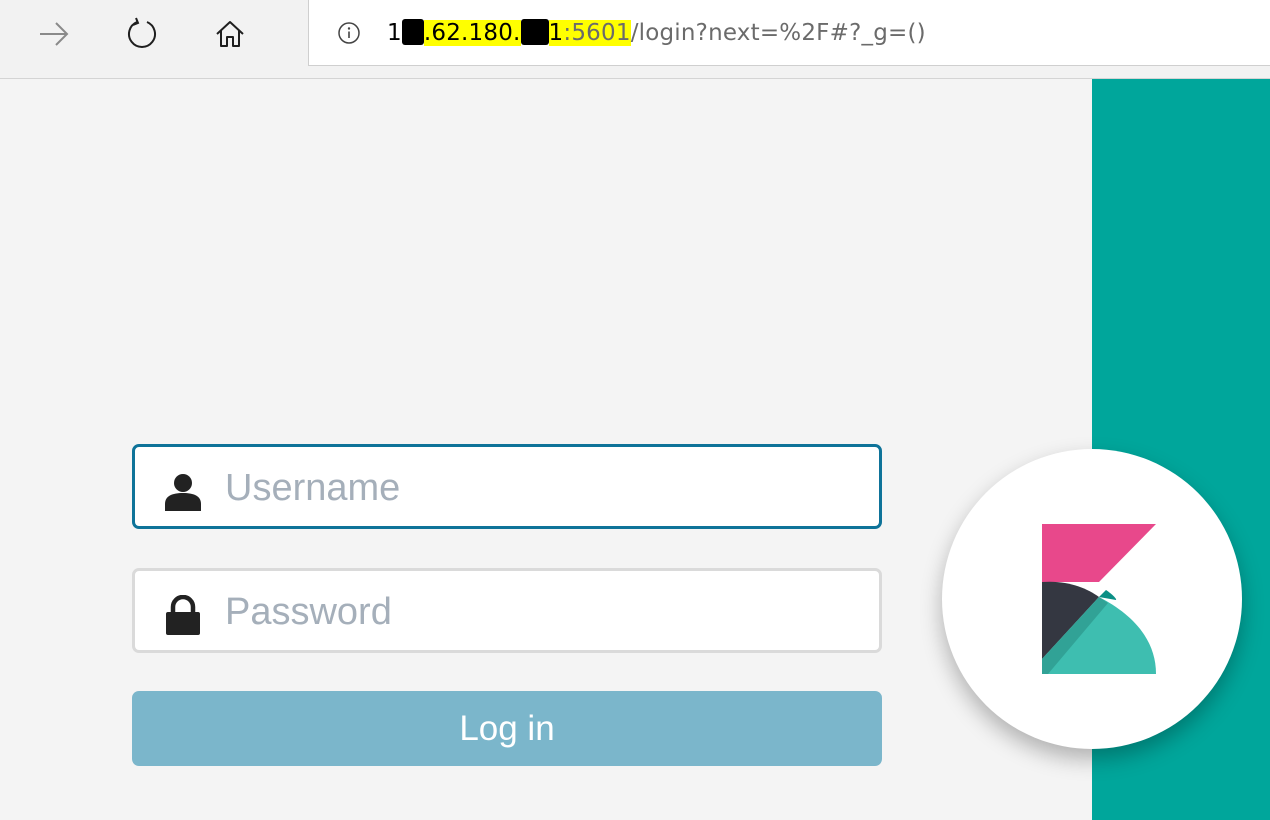  What do you see at coordinates (540, 488) in the screenshot?
I see `username-input` at bounding box center [540, 488].